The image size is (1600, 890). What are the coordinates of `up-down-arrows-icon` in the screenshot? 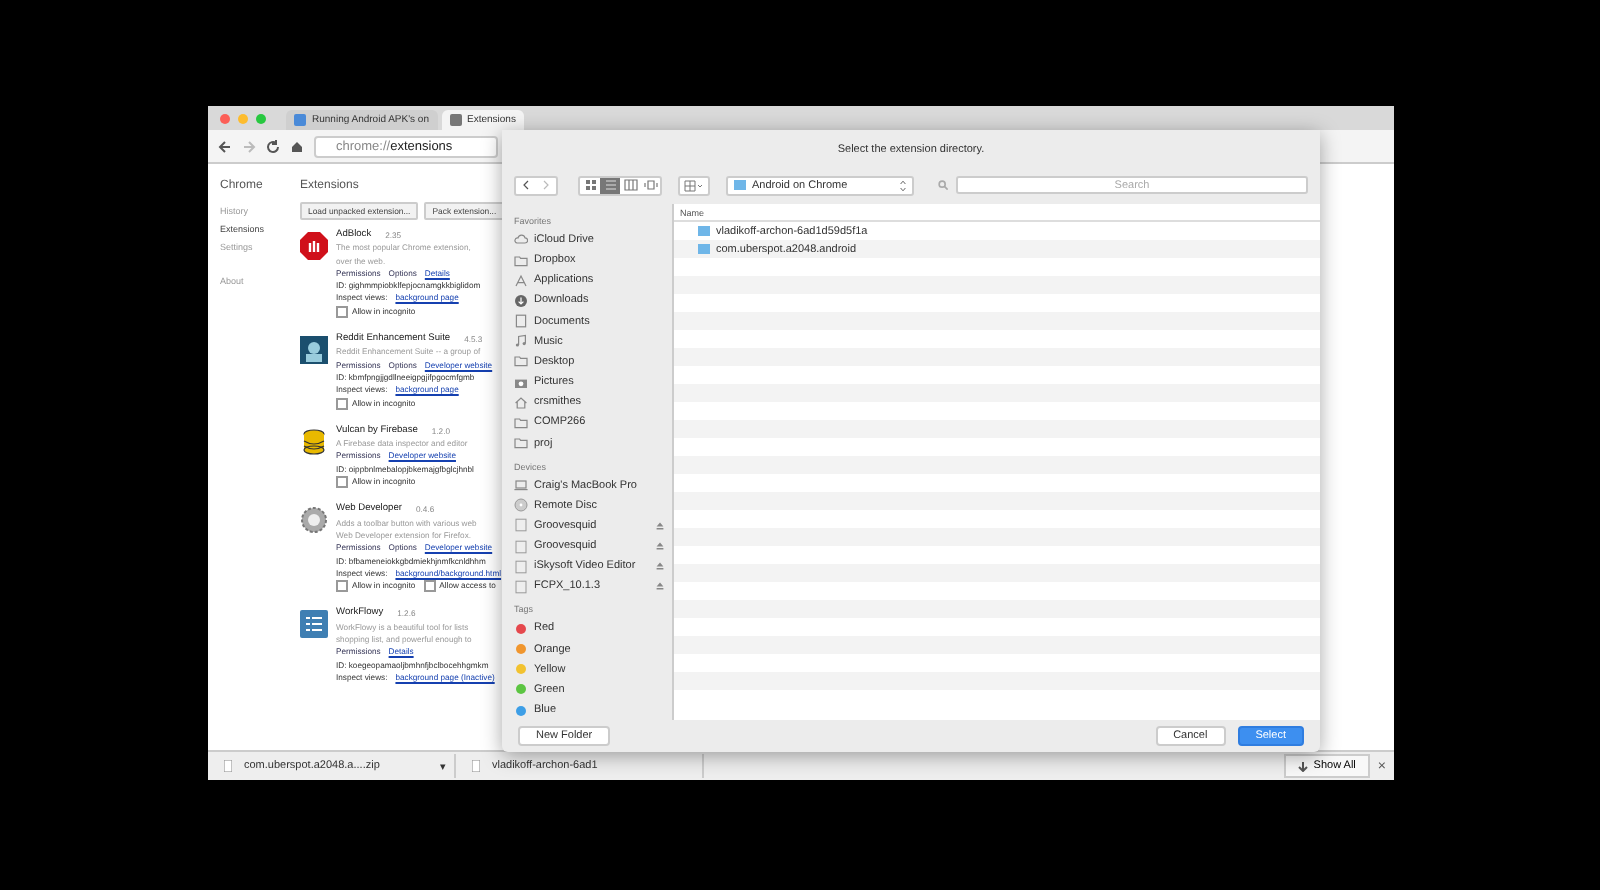 It's located at (903, 185).